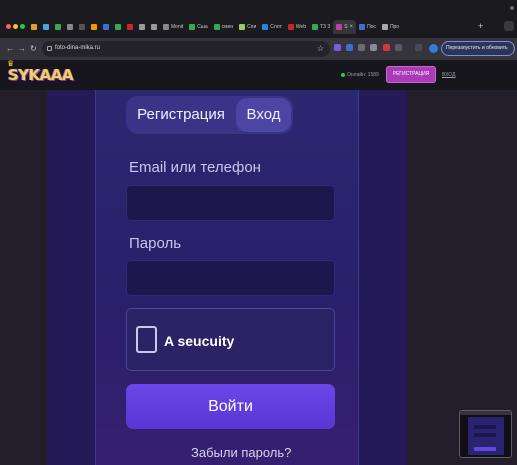 The height and width of the screenshot is (465, 517). Describe the element at coordinates (276, 27) in the screenshot. I see `tab-title: Слот` at that location.